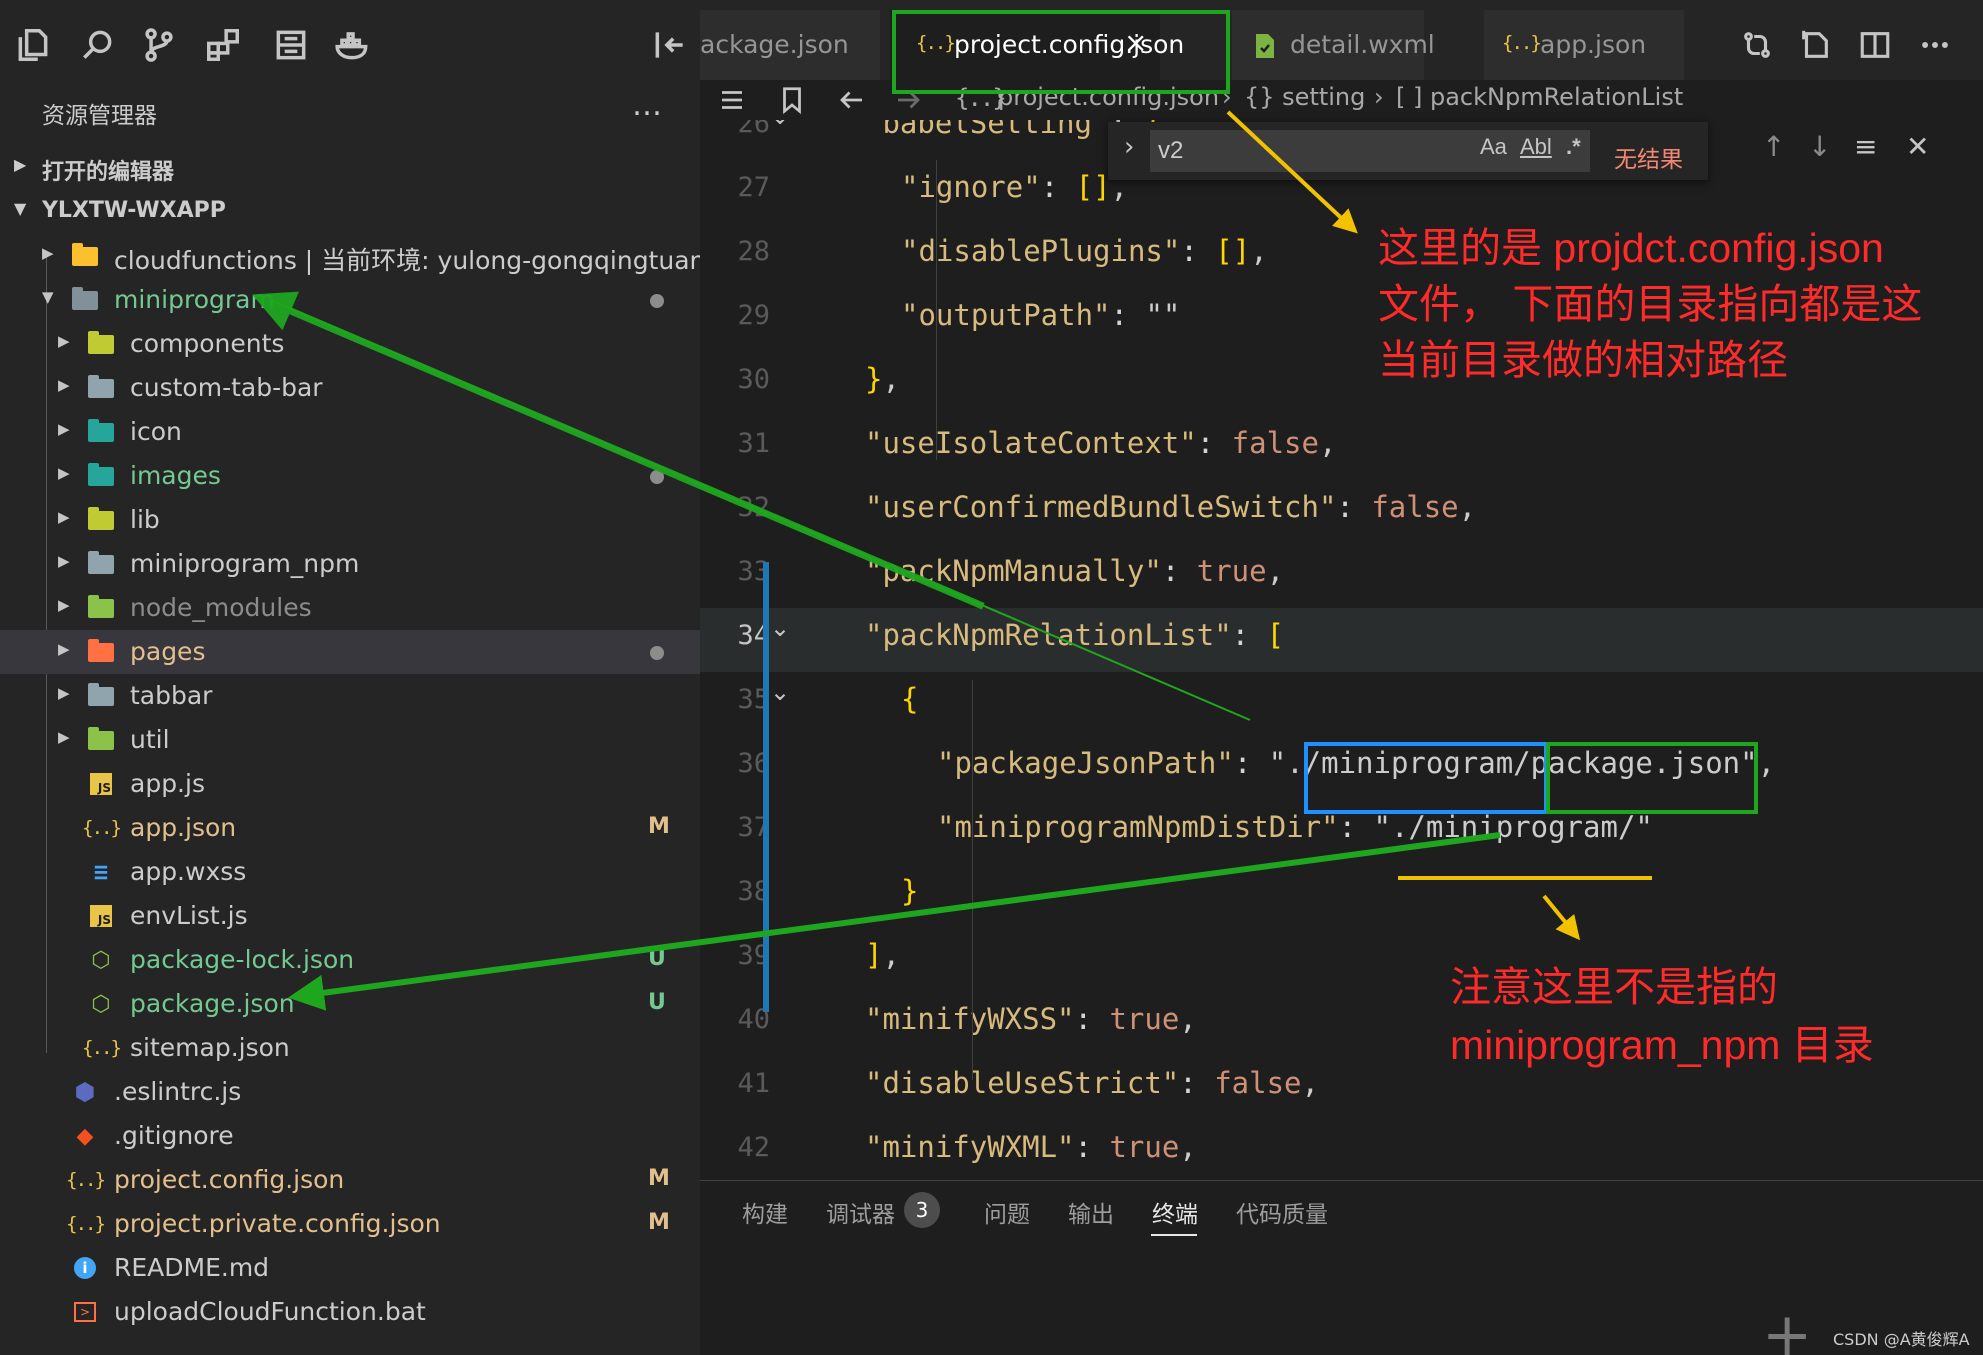 Image resolution: width=1983 pixels, height=1355 pixels. Describe the element at coordinates (1631, 248) in the screenshot. I see `annotation-line: 这里的是 projdct.config.json` at that location.